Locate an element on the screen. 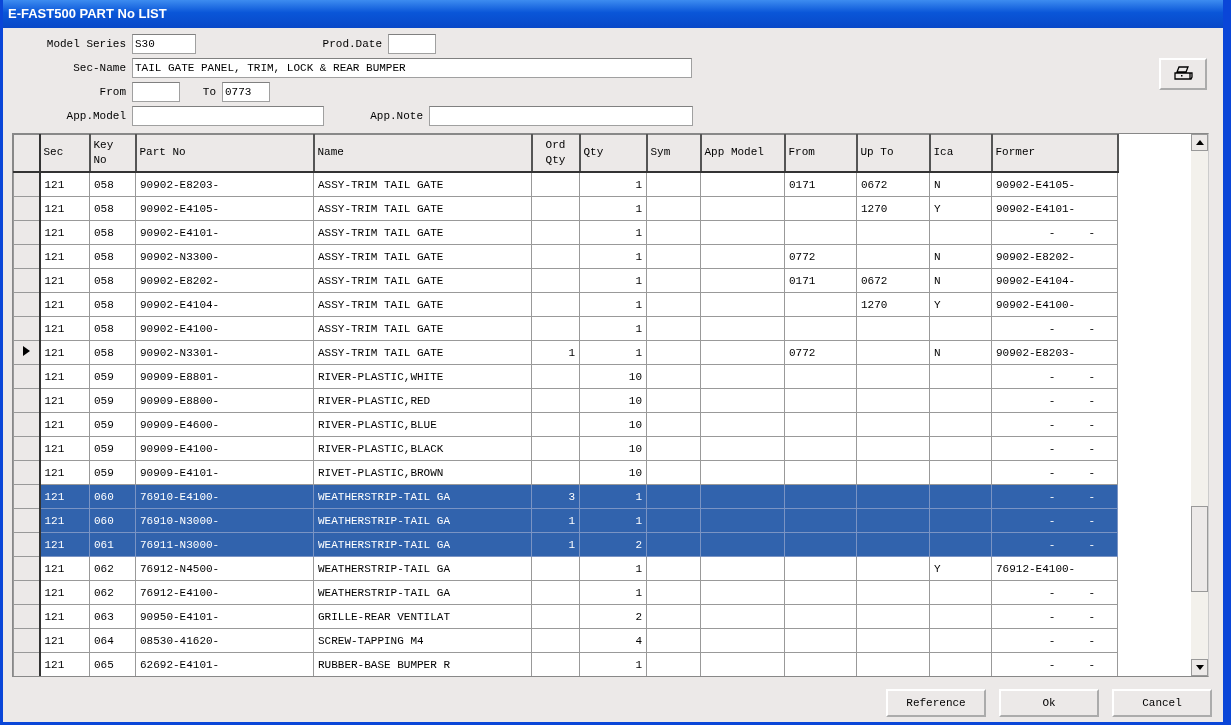 The height and width of the screenshot is (725, 1231). reference-button: Reference is located at coordinates (936, 703).